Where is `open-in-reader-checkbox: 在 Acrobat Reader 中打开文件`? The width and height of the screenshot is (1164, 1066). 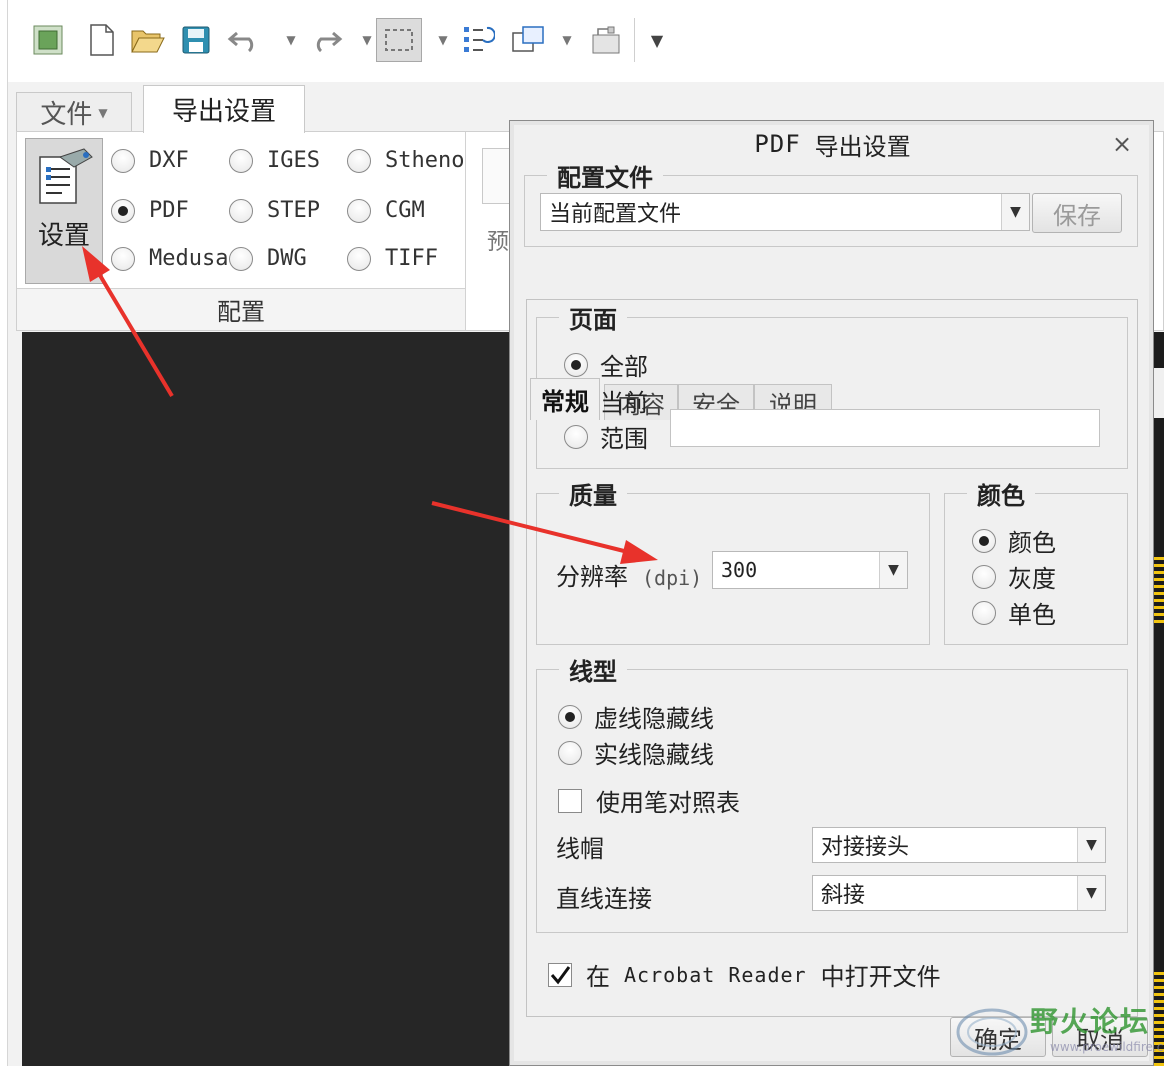
open-in-reader-checkbox: 在 Acrobat Reader 中打开文件 is located at coordinates (744, 974).